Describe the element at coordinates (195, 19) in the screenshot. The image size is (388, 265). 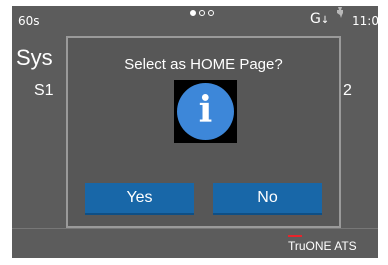
I see `status-bar: 60s G↓ 11:06` at that location.